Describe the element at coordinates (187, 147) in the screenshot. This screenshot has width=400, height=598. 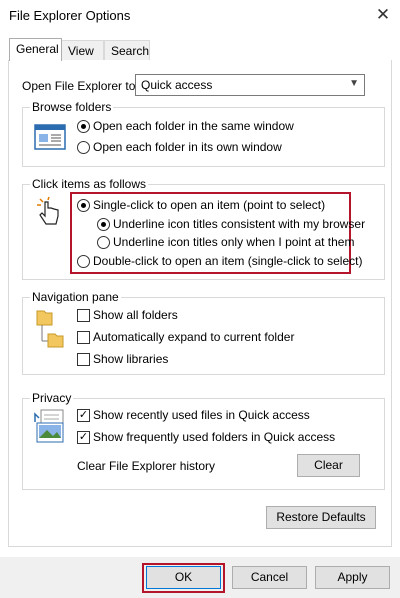
I see `browse-own-window-label: Open each folder in its own window` at that location.